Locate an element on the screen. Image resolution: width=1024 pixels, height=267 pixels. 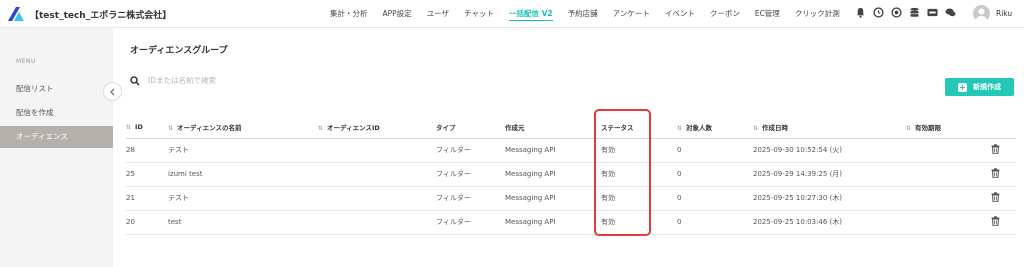
cell-id: 21 is located at coordinates (147, 198).